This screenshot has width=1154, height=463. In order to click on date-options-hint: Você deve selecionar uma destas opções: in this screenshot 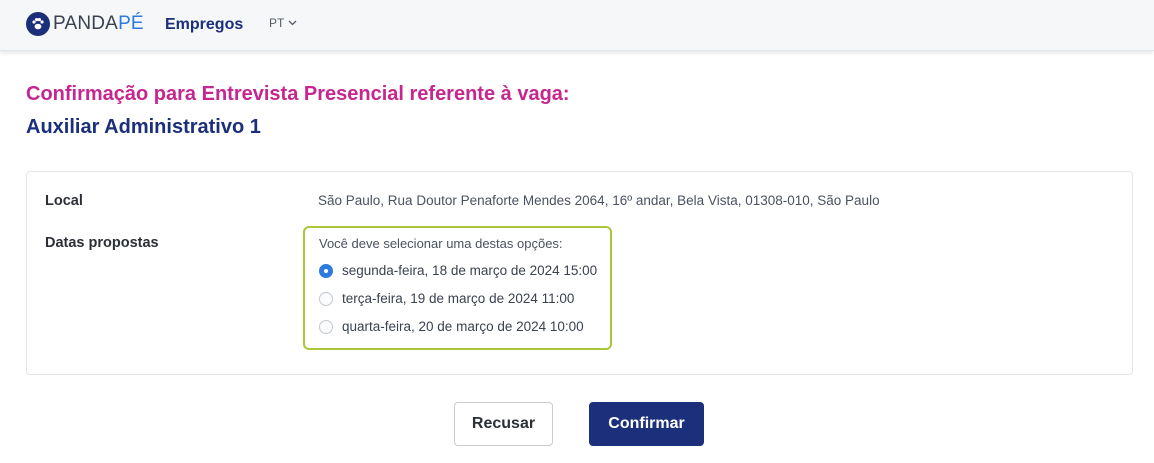, I will do `click(441, 243)`.